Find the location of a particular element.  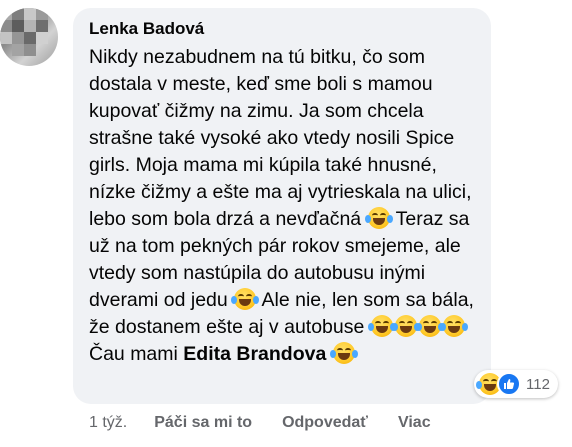

like-button: Páči sa mi to is located at coordinates (203, 423).